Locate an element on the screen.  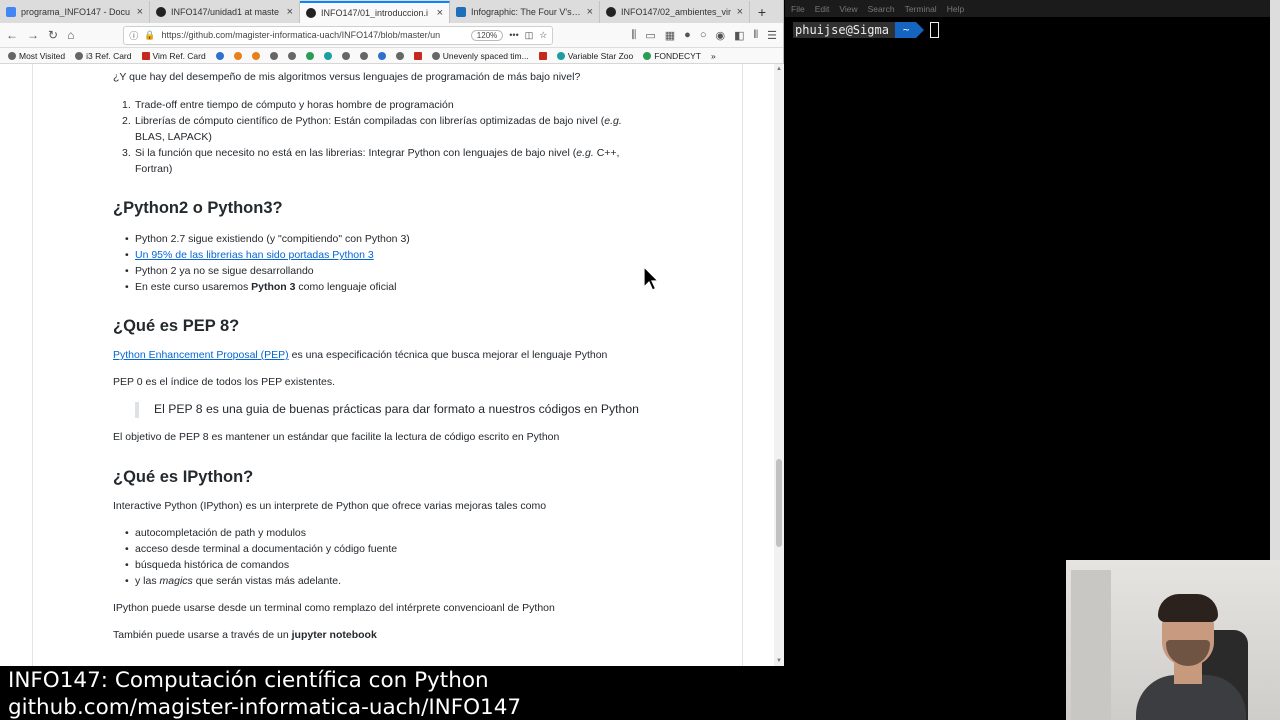
tab-introduccion: INFO147/01_introduccion.i × is located at coordinates (375, 12).